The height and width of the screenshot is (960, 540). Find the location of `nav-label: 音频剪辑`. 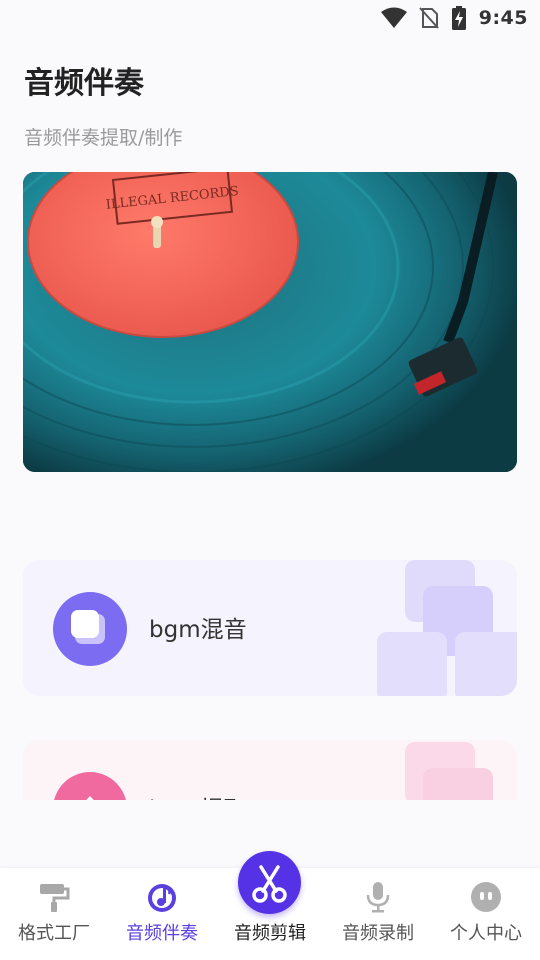

nav-label: 音频剪辑 is located at coordinates (270, 933).